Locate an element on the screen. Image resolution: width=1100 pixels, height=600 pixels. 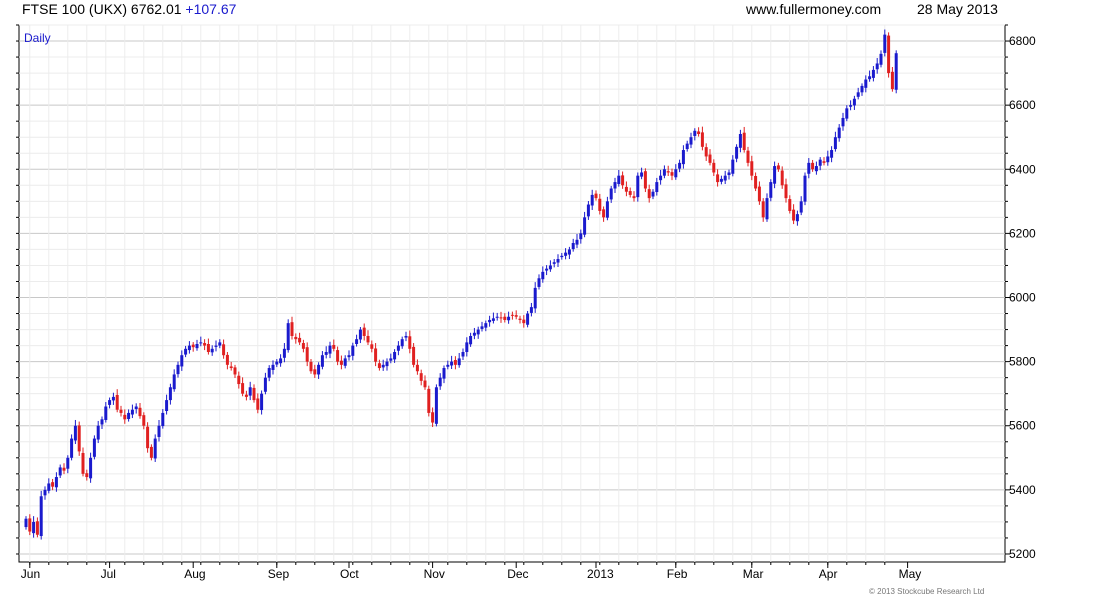
period-label: Daily is located at coordinates (37, 38).